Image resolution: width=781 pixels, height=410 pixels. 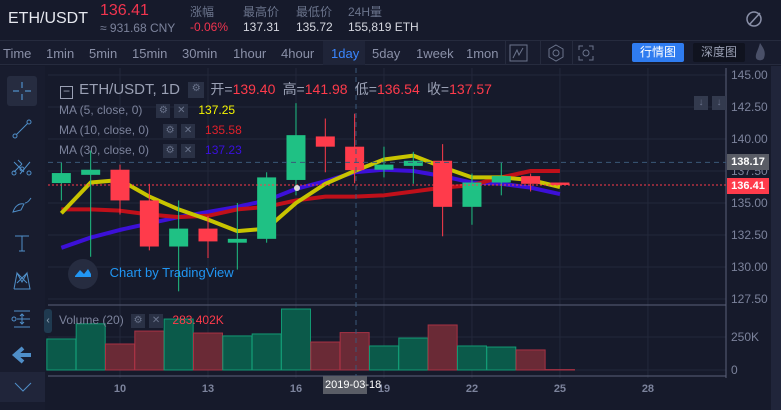 I want to click on last-price-label: 136.41, so click(x=748, y=186).